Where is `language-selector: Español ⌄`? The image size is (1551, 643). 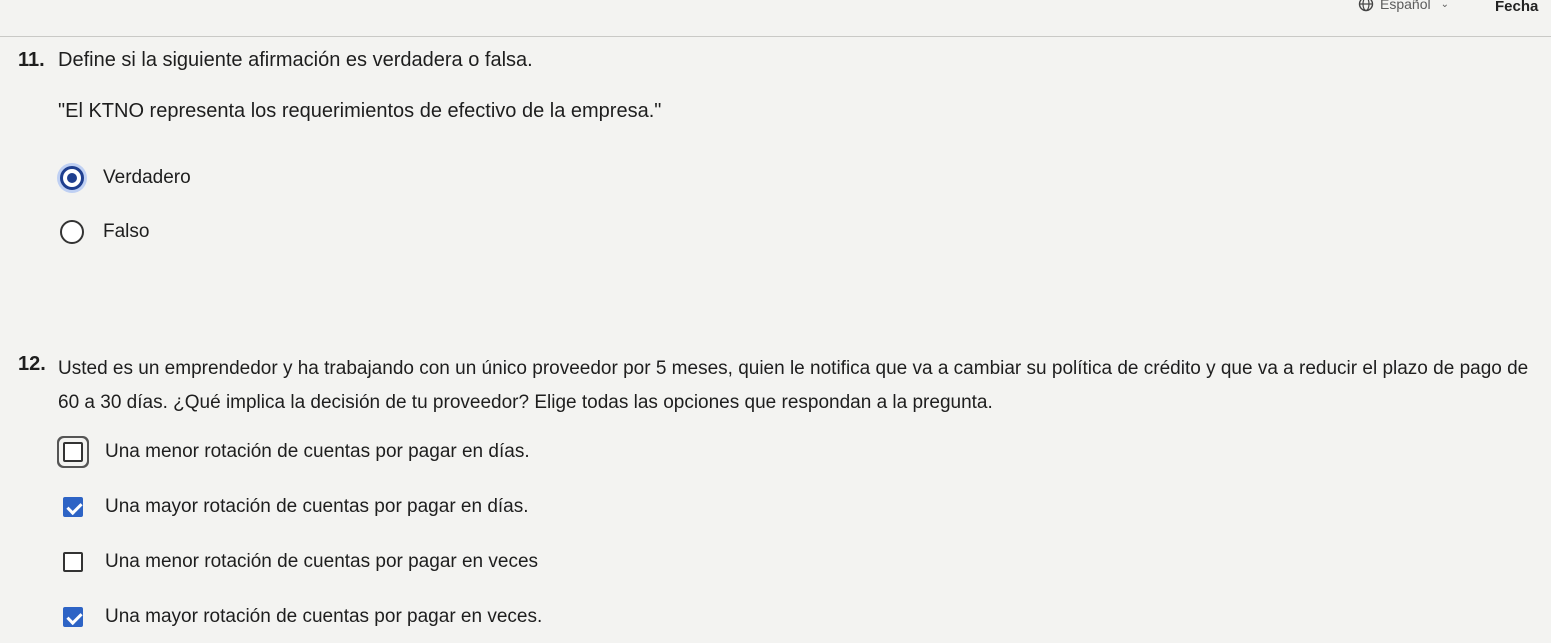
language-selector: Español ⌄ is located at coordinates (1403, 6).